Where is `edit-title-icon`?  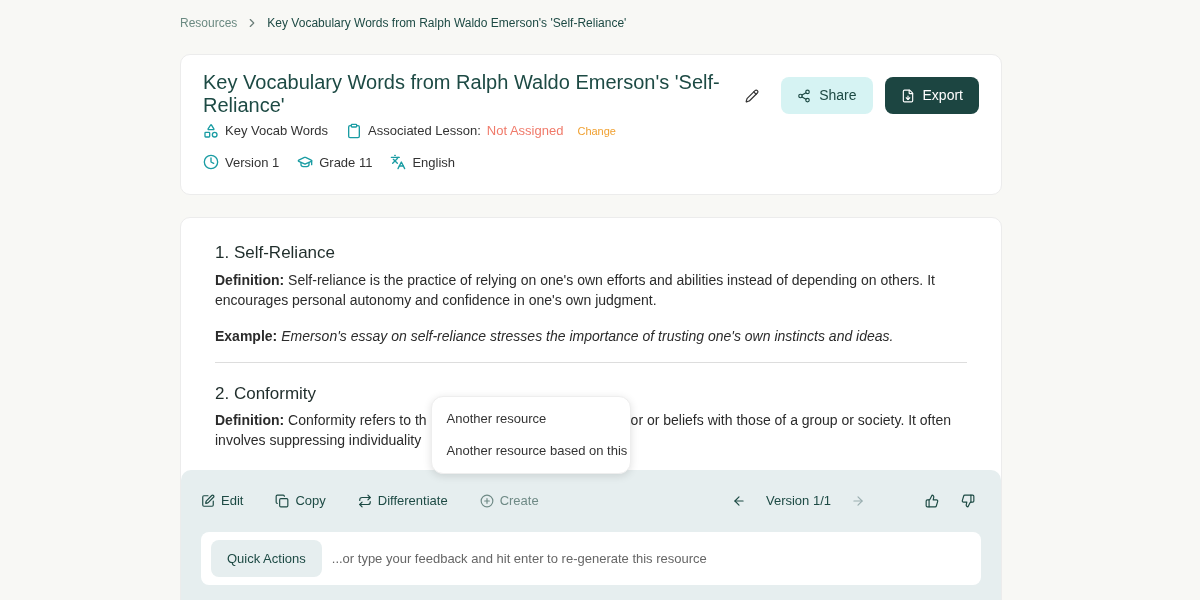
edit-title-icon is located at coordinates (752, 96).